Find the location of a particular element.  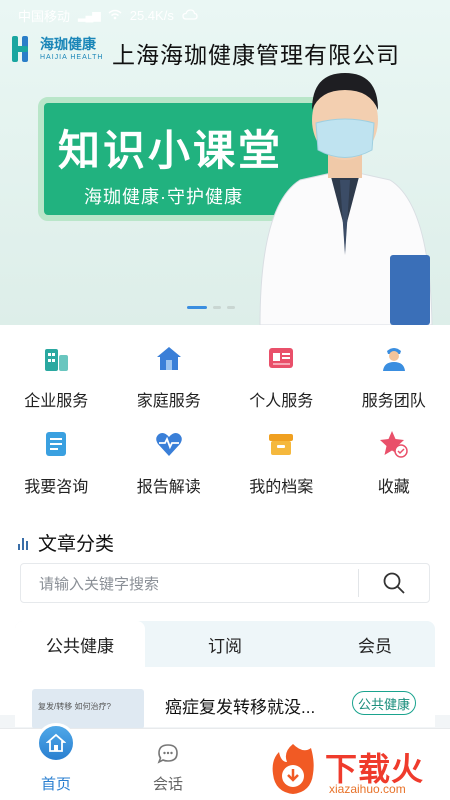

tab-public-health: 公共健康 is located at coordinates (80, 644).